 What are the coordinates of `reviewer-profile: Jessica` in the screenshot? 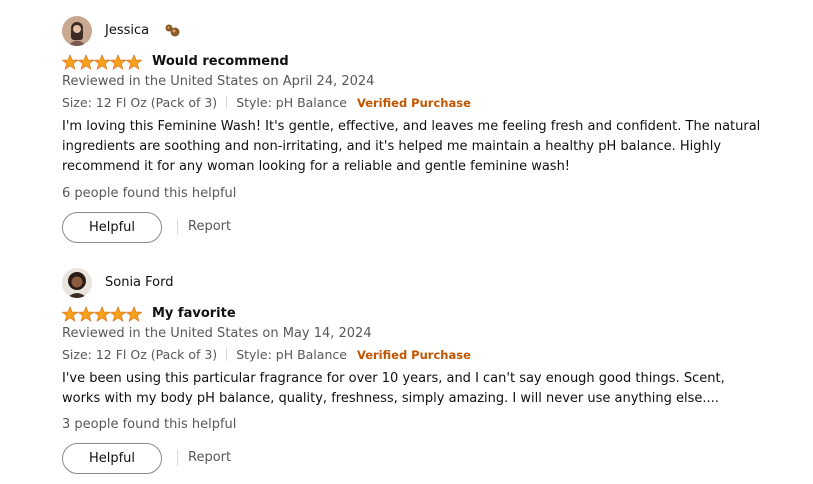 It's located at (432, 31).